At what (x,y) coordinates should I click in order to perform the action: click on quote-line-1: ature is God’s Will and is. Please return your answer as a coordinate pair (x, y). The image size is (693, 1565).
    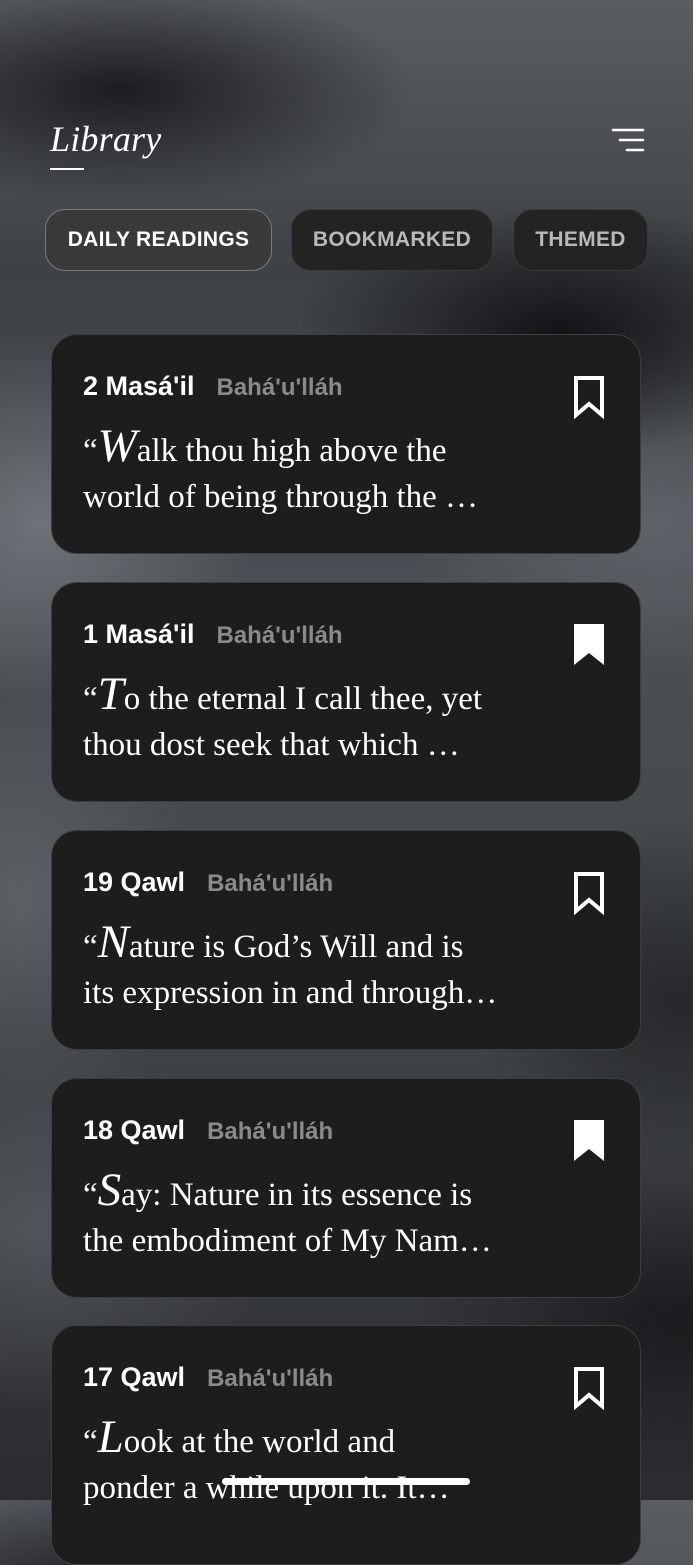
    Looking at the image, I should click on (296, 947).